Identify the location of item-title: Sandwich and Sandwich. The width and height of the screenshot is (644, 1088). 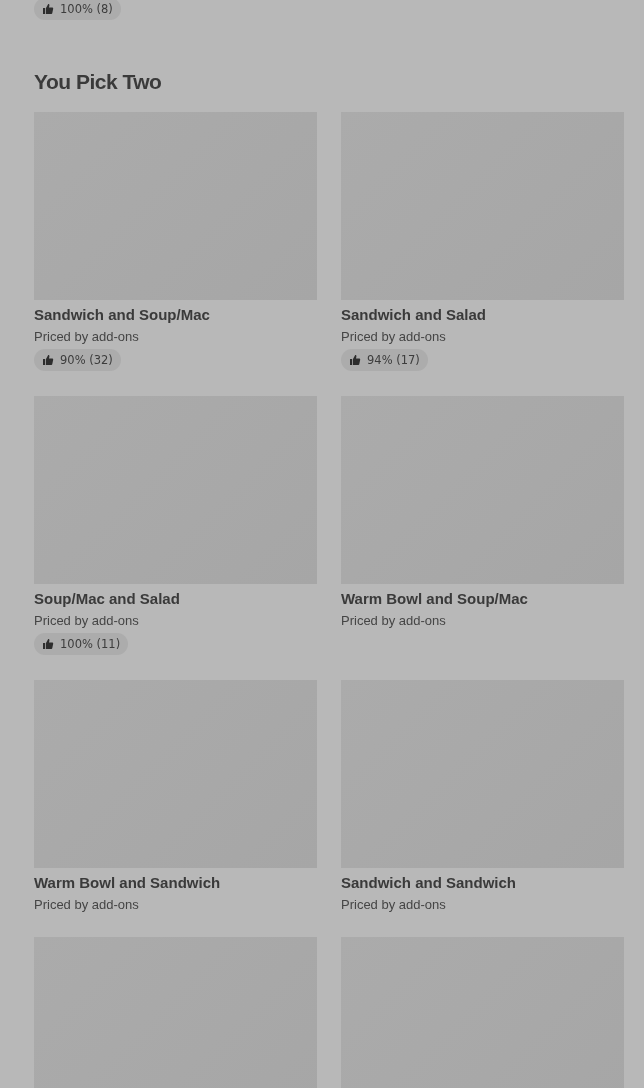
(482, 882).